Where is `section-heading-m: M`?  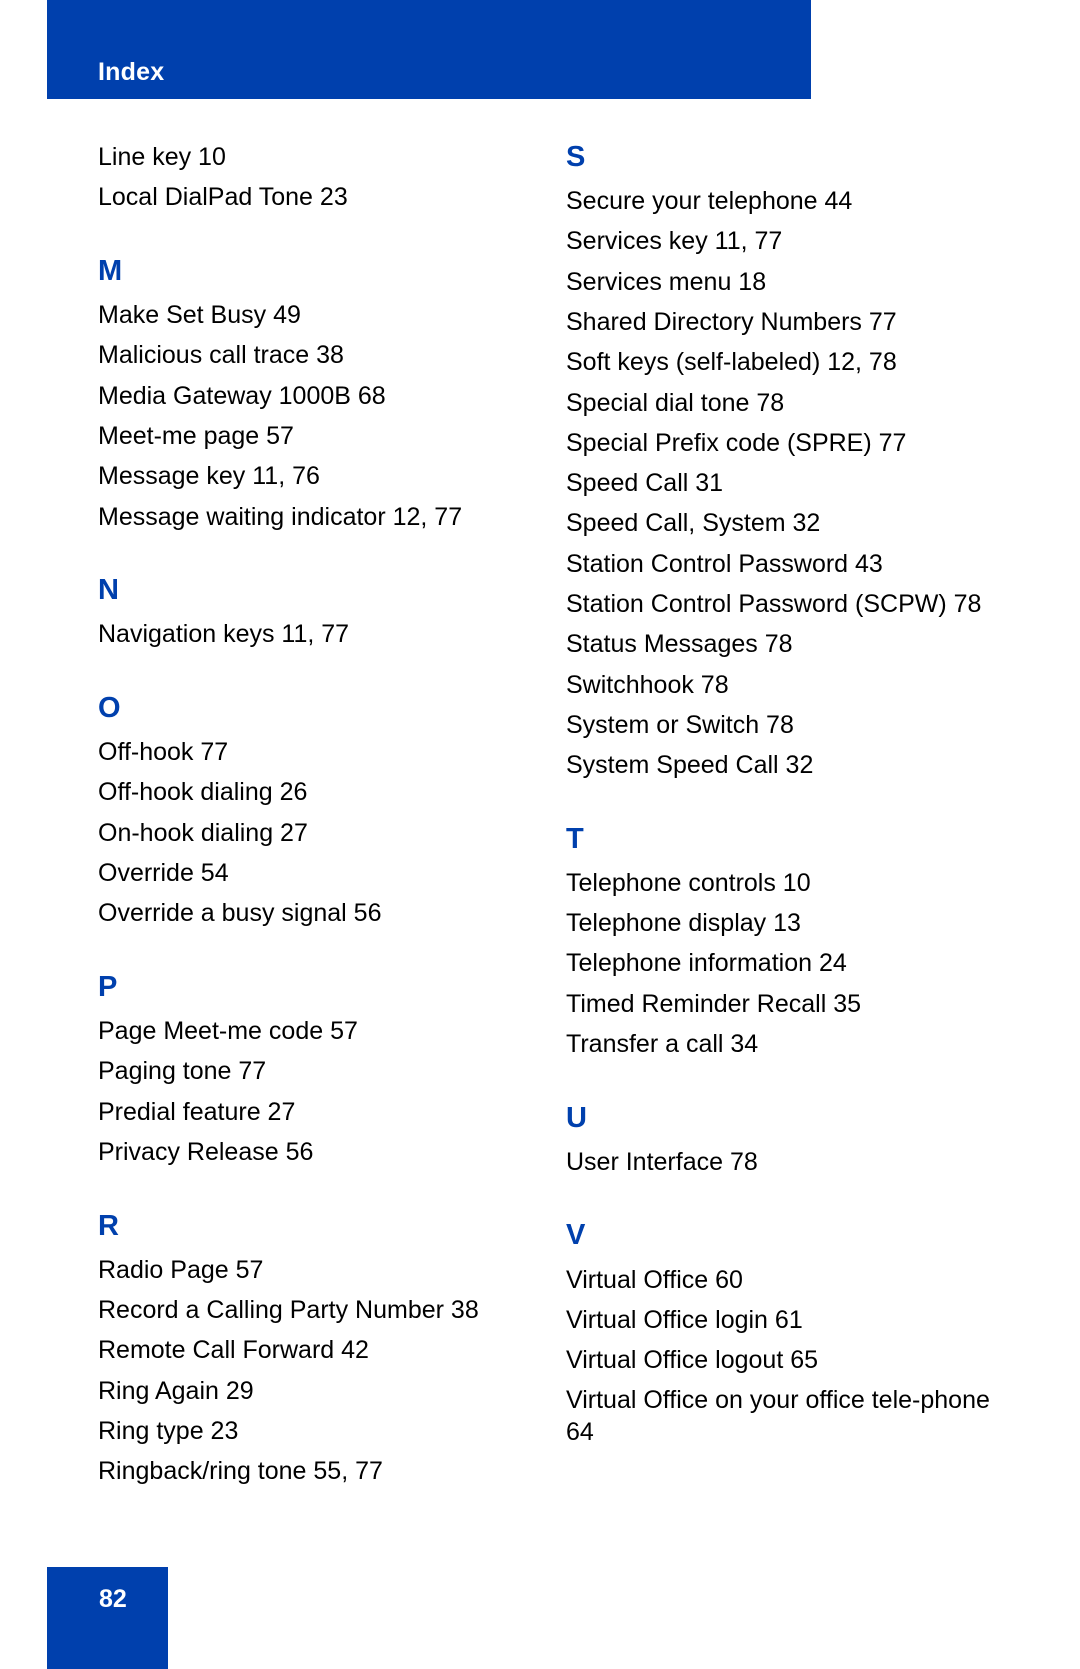
section-heading-m: M is located at coordinates (110, 271).